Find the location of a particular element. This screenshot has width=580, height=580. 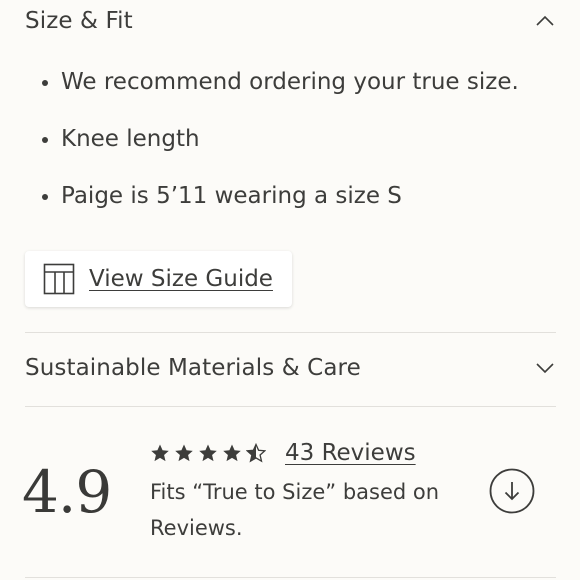

view-size-guide-label: View Size Guide is located at coordinates (181, 279).